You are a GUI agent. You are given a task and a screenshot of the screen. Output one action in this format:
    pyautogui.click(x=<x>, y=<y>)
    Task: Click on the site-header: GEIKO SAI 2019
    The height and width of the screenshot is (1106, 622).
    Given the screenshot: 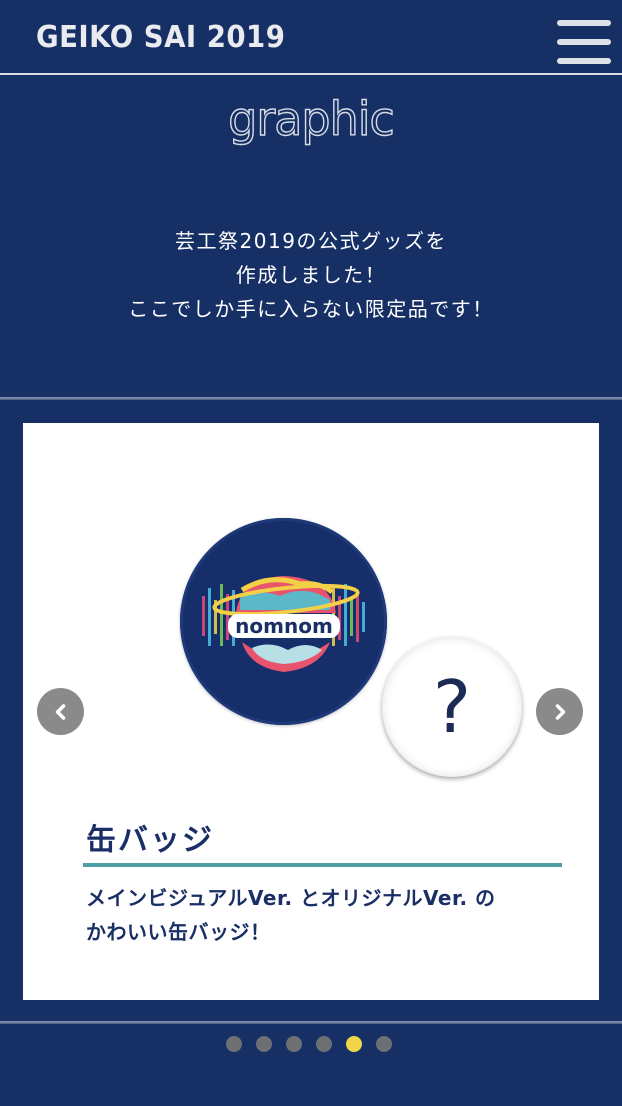 What is the action you would take?
    pyautogui.click(x=311, y=37)
    